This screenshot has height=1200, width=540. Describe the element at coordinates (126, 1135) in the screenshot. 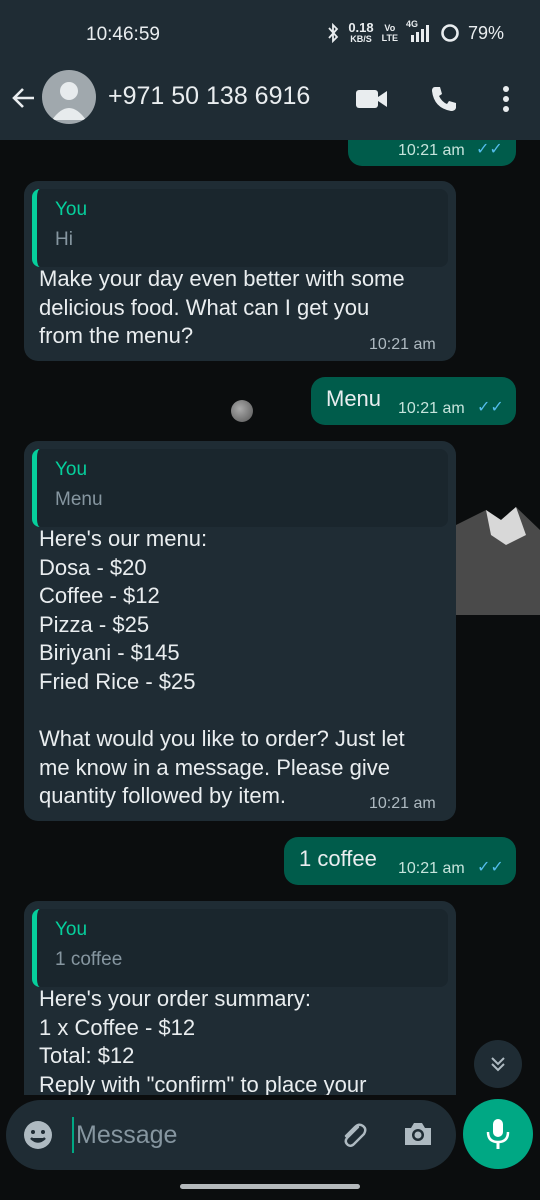

I see `message-input: Message` at that location.